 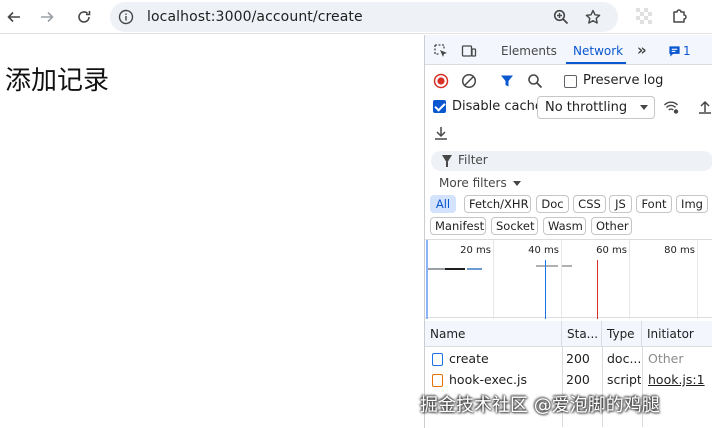 What do you see at coordinates (529, 51) in the screenshot?
I see `tab-elements: Elements` at bounding box center [529, 51].